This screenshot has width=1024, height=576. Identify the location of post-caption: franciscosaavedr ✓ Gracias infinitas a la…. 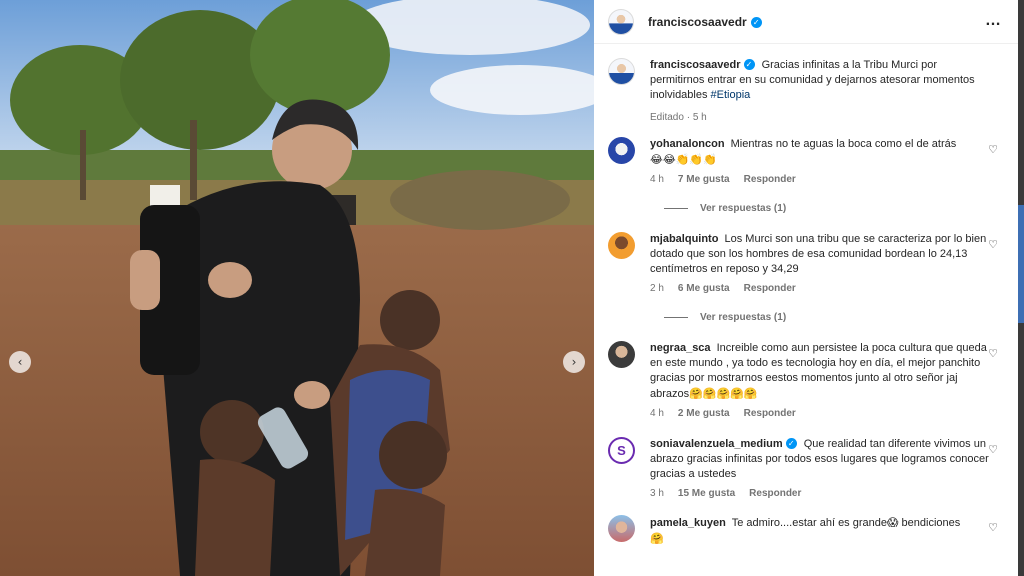
(806, 91).